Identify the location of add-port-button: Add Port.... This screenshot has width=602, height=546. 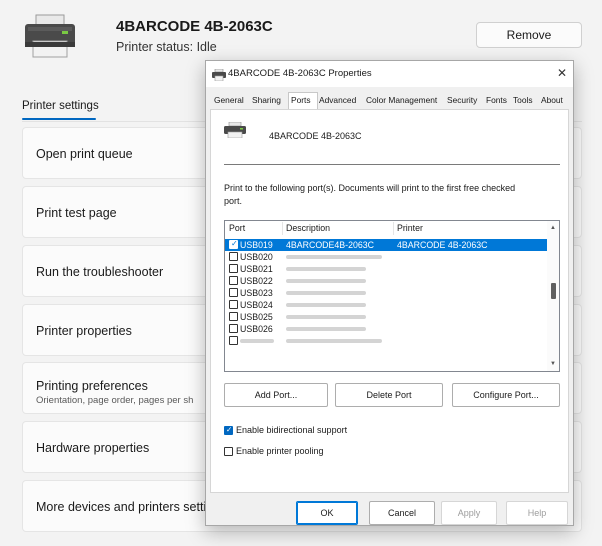
(276, 395).